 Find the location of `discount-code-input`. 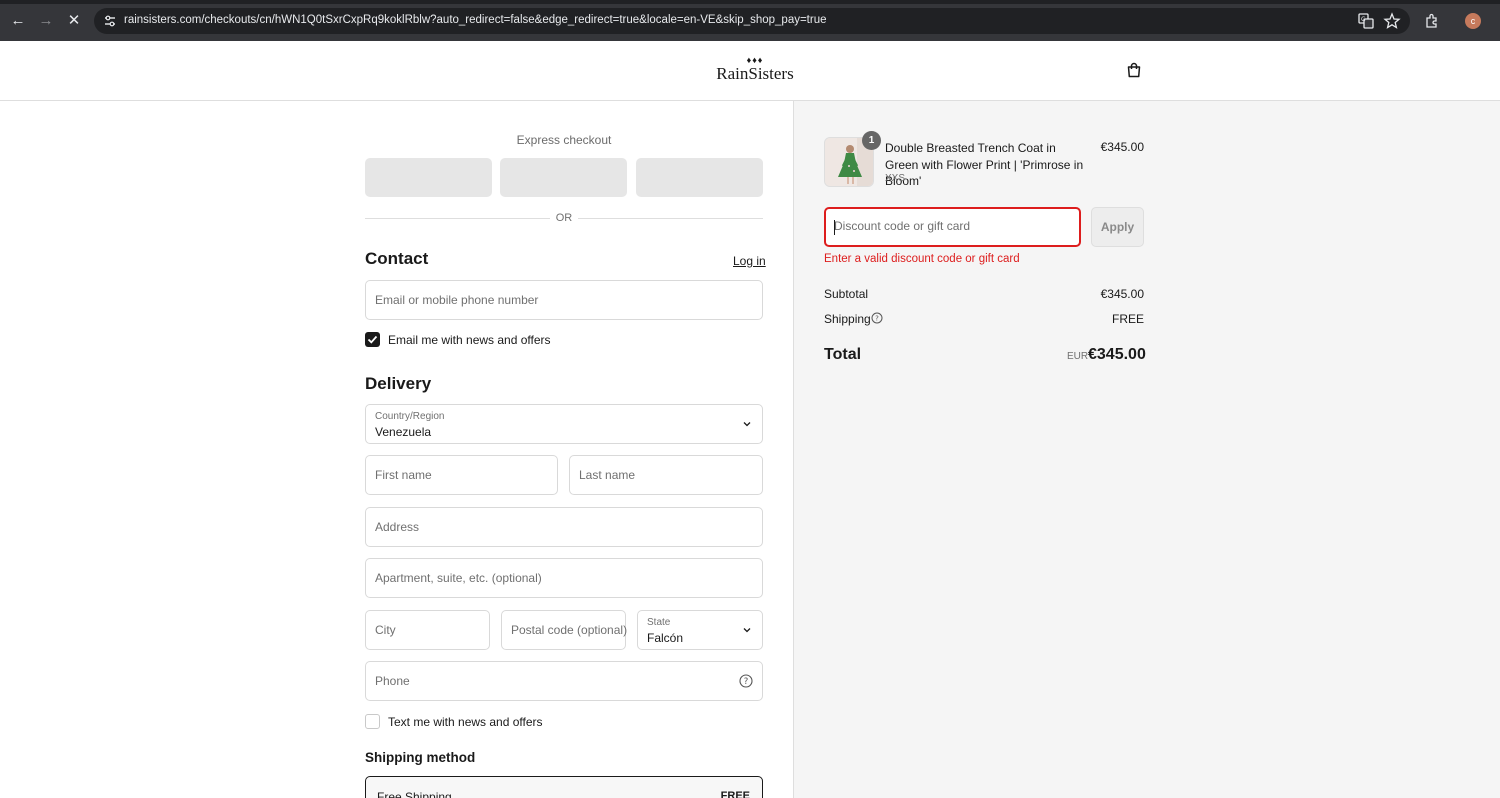

discount-code-input is located at coordinates (949, 226).